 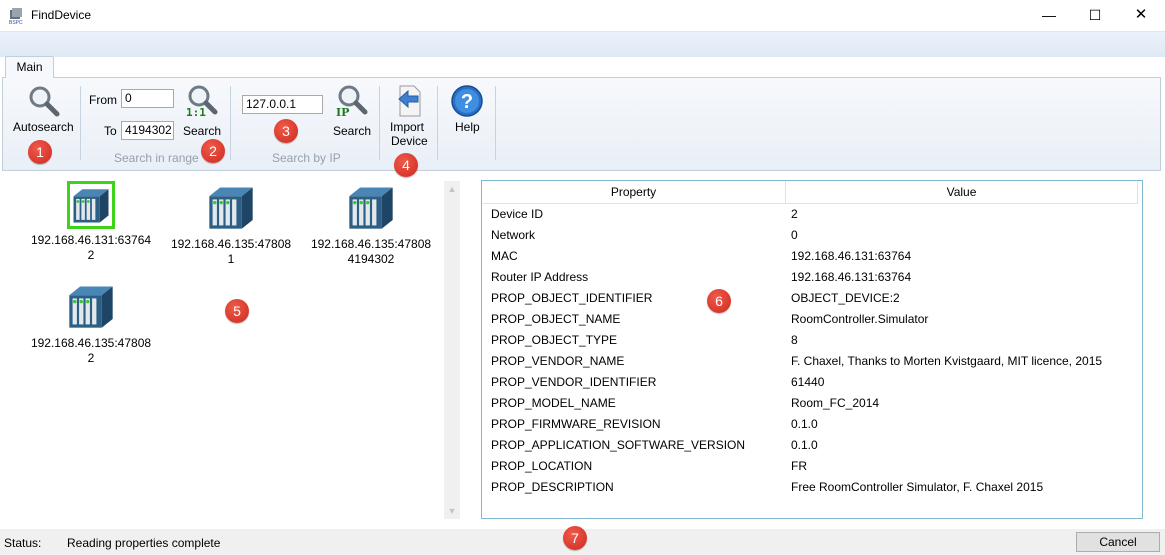 I want to click on search-ip-button: IP Search, so click(x=352, y=110).